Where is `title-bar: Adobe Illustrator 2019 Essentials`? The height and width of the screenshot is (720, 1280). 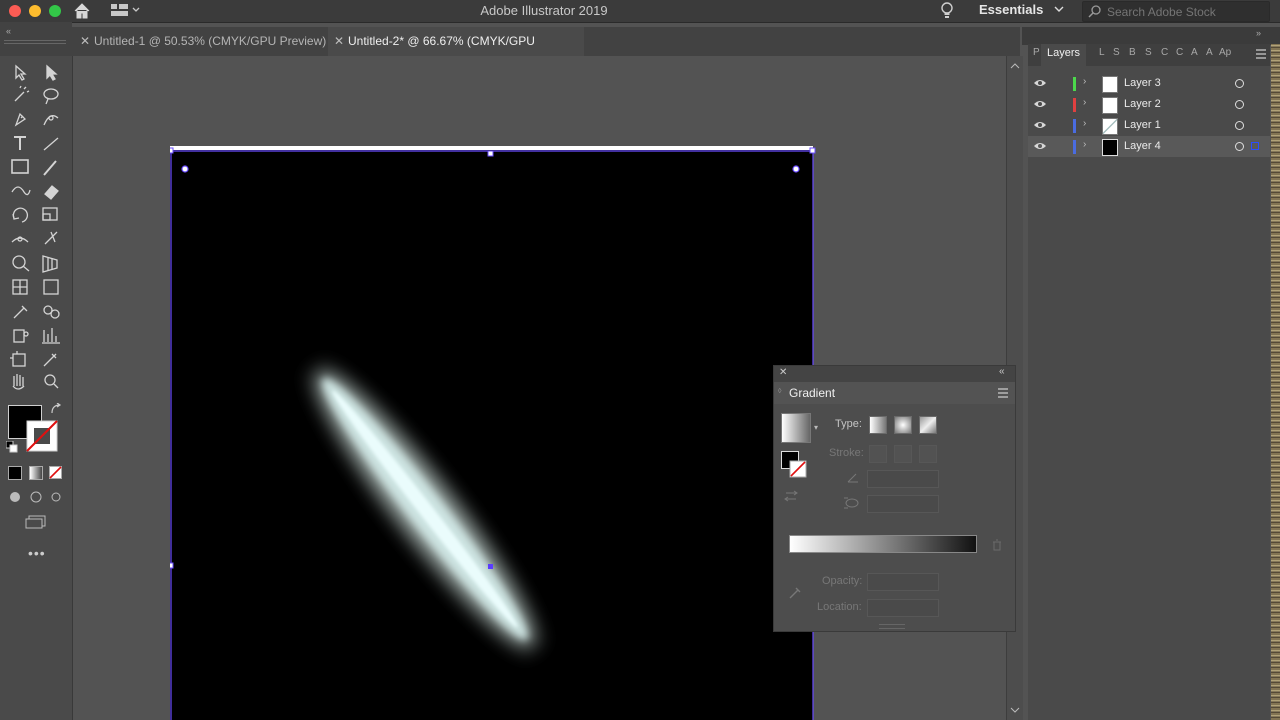 title-bar: Adobe Illustrator 2019 Essentials is located at coordinates (640, 11).